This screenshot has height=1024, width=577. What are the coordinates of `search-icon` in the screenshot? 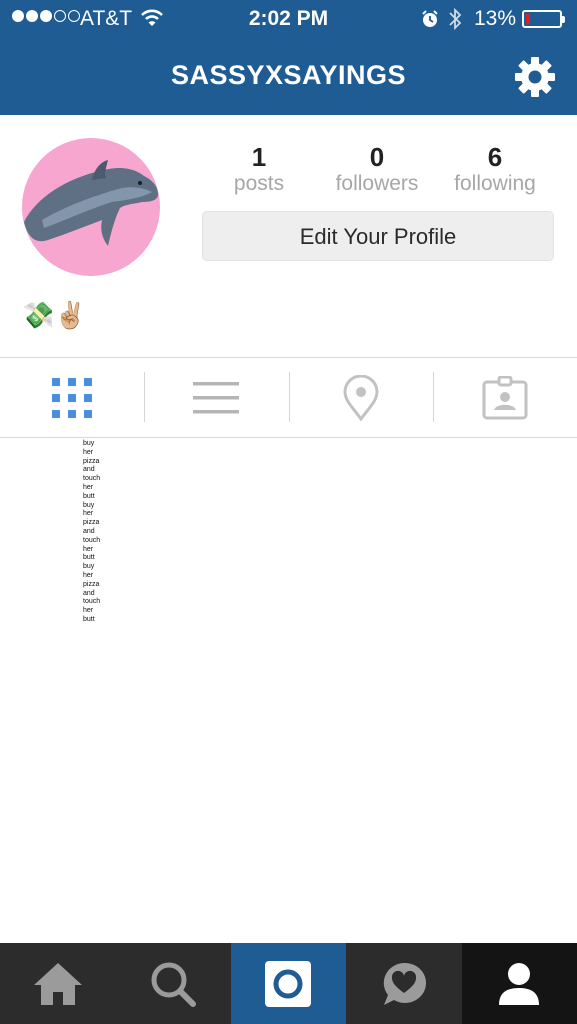 It's located at (174, 984).